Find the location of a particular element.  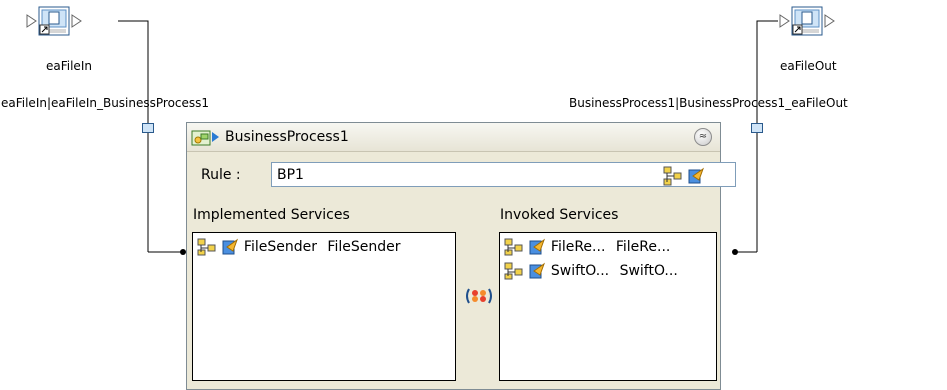

app-node-eafilein is located at coordinates (54, 20).